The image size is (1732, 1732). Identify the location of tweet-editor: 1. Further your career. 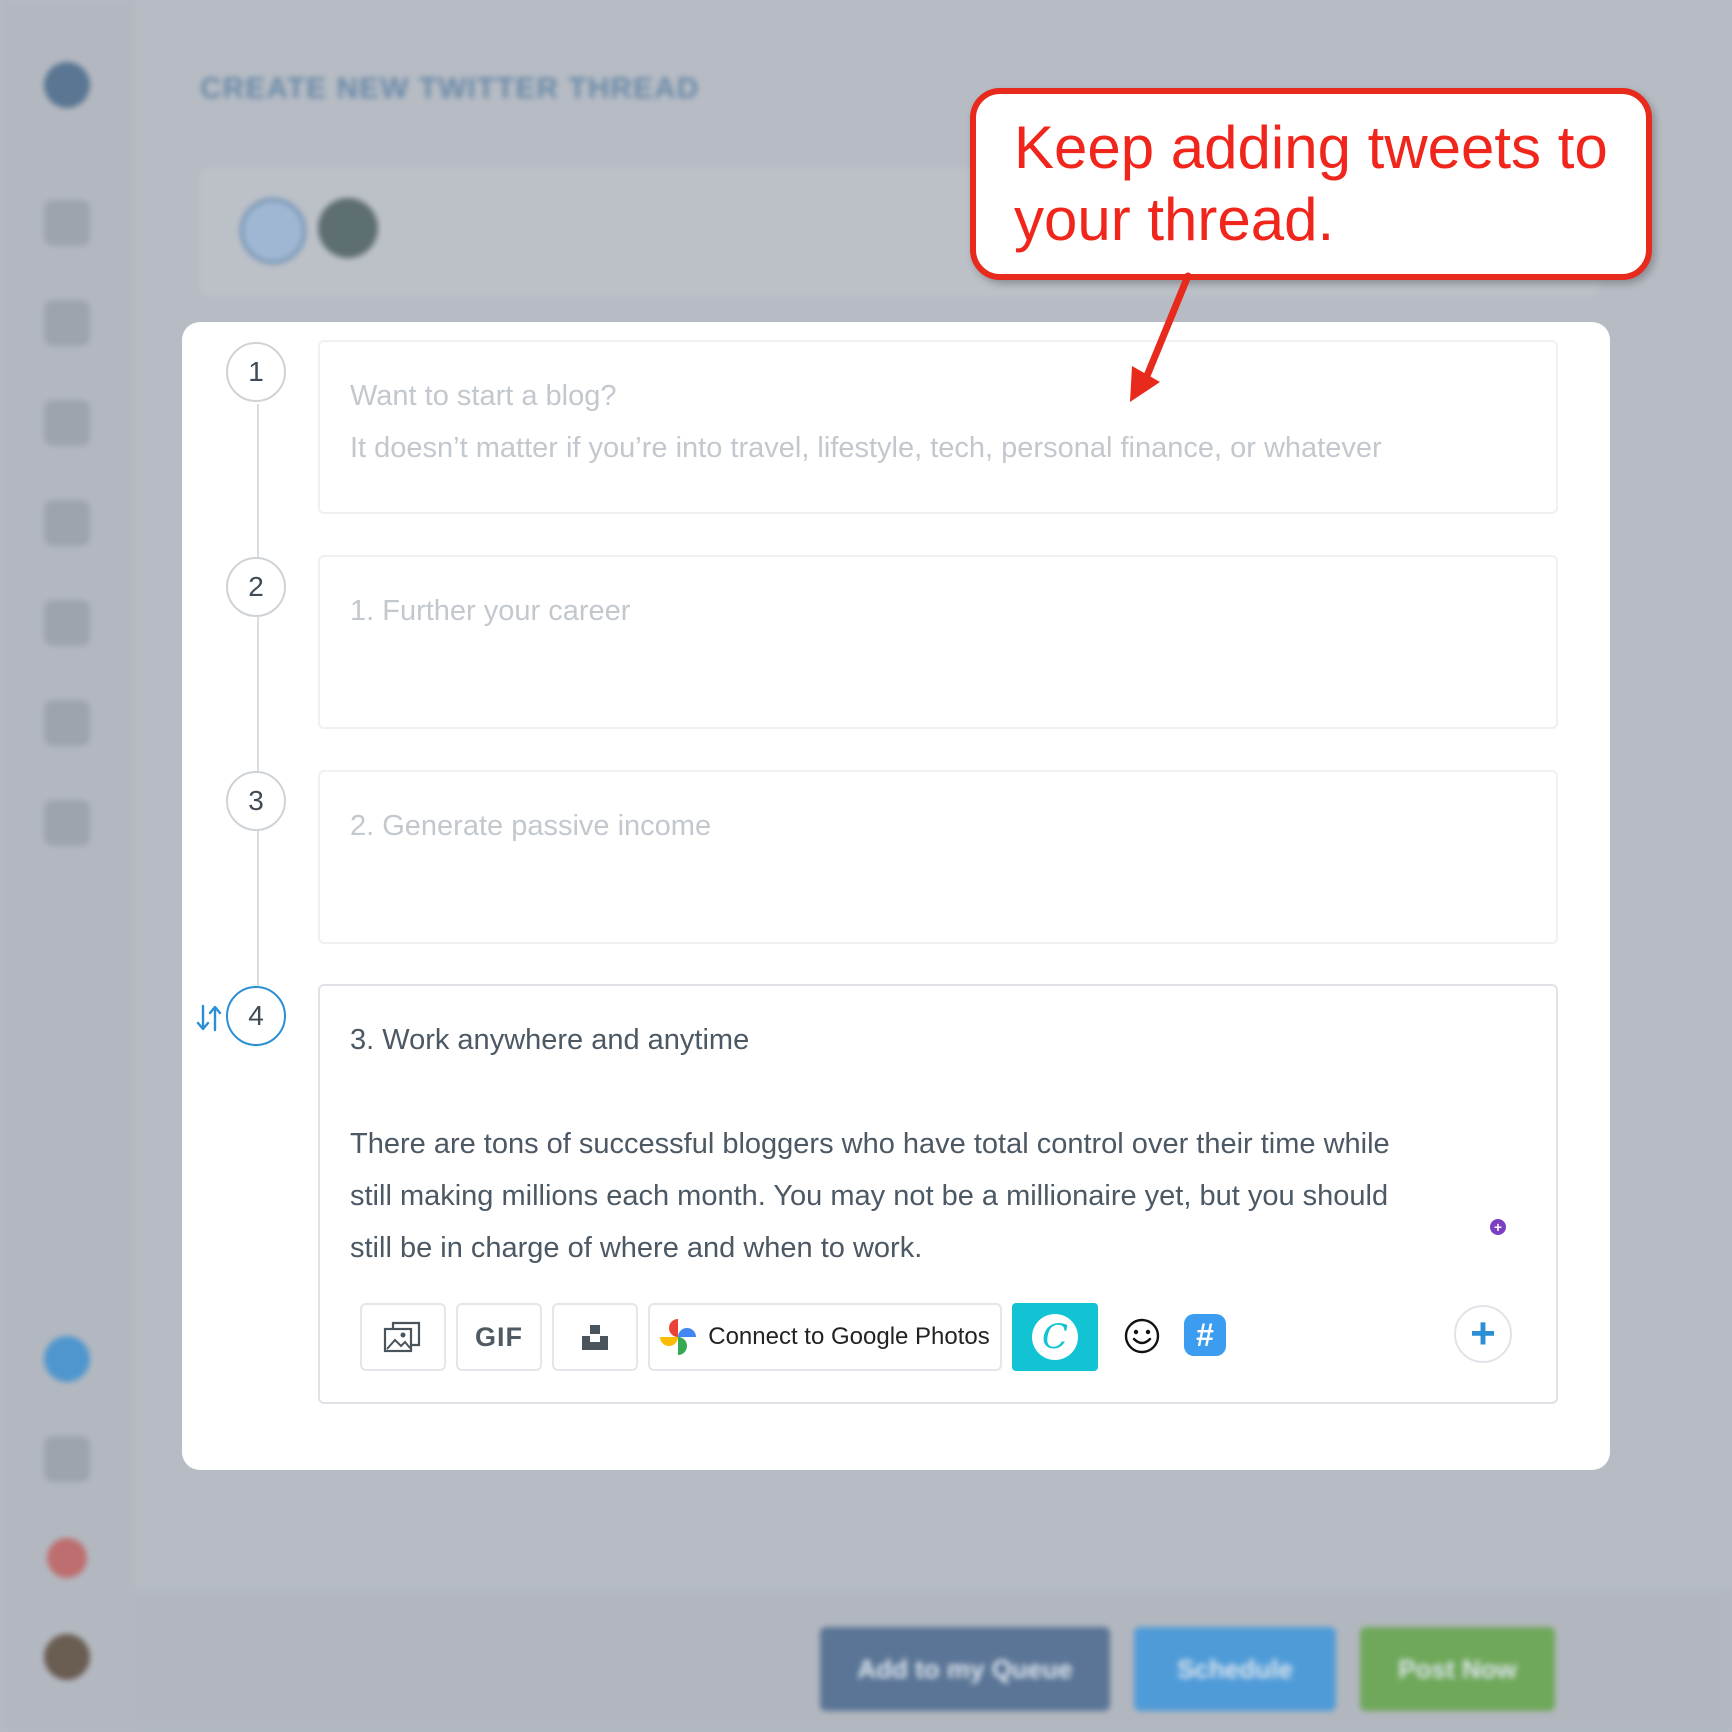
(938, 642).